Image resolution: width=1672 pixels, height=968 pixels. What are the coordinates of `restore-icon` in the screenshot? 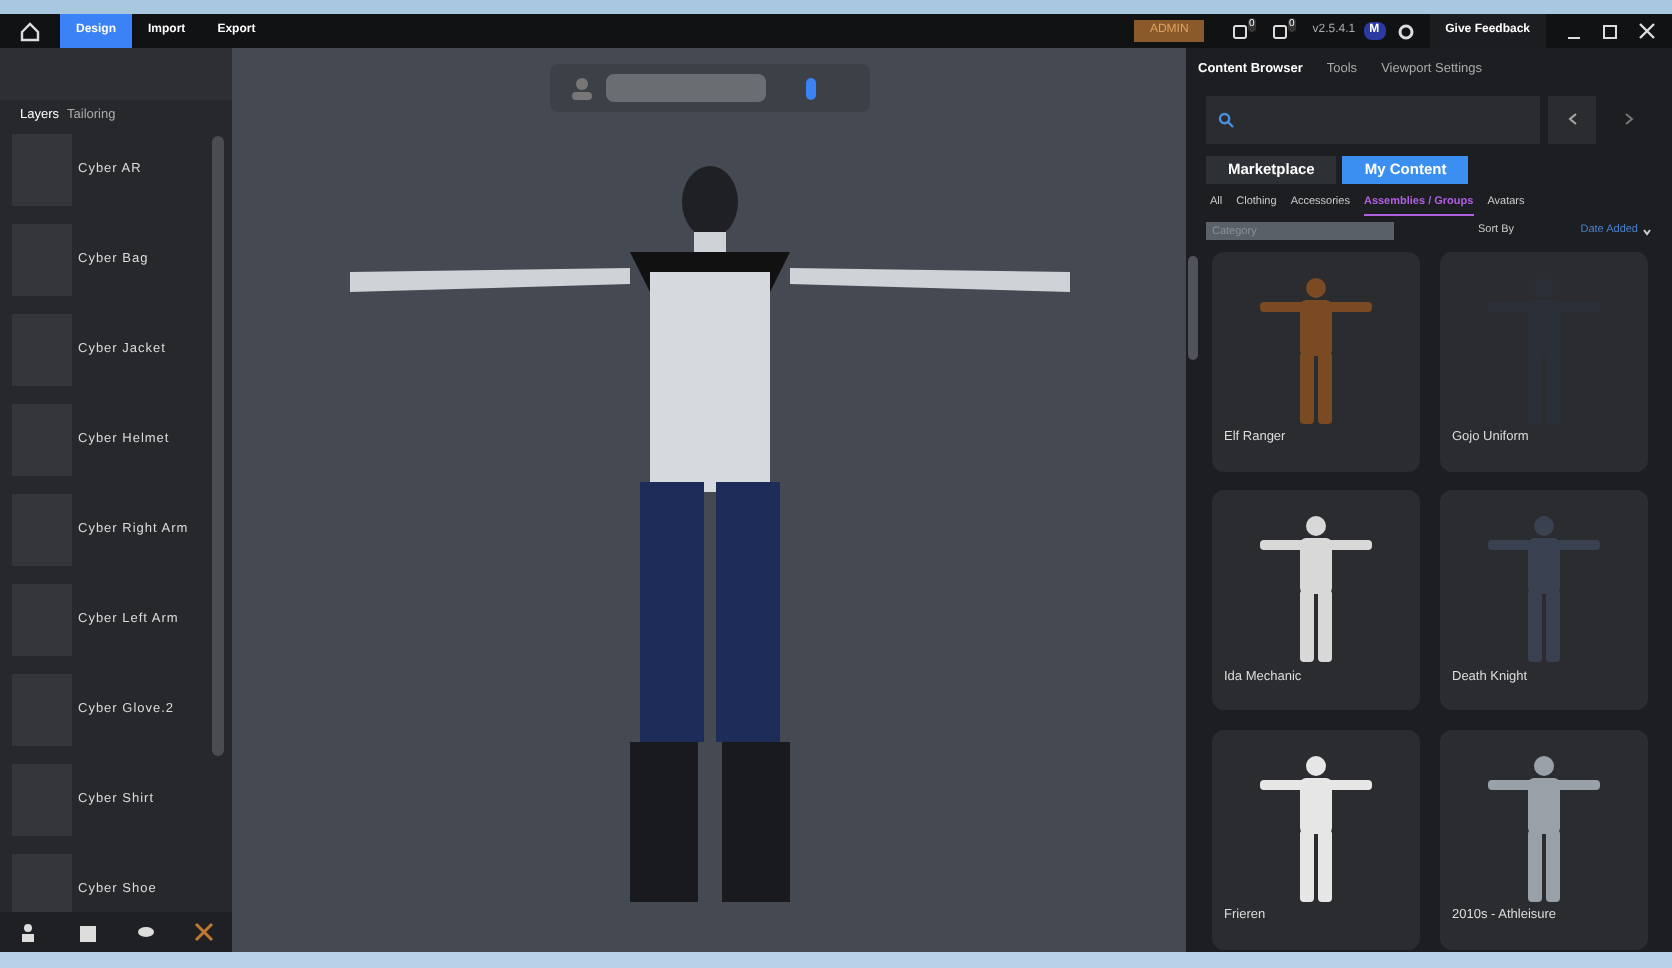 It's located at (1610, 31).